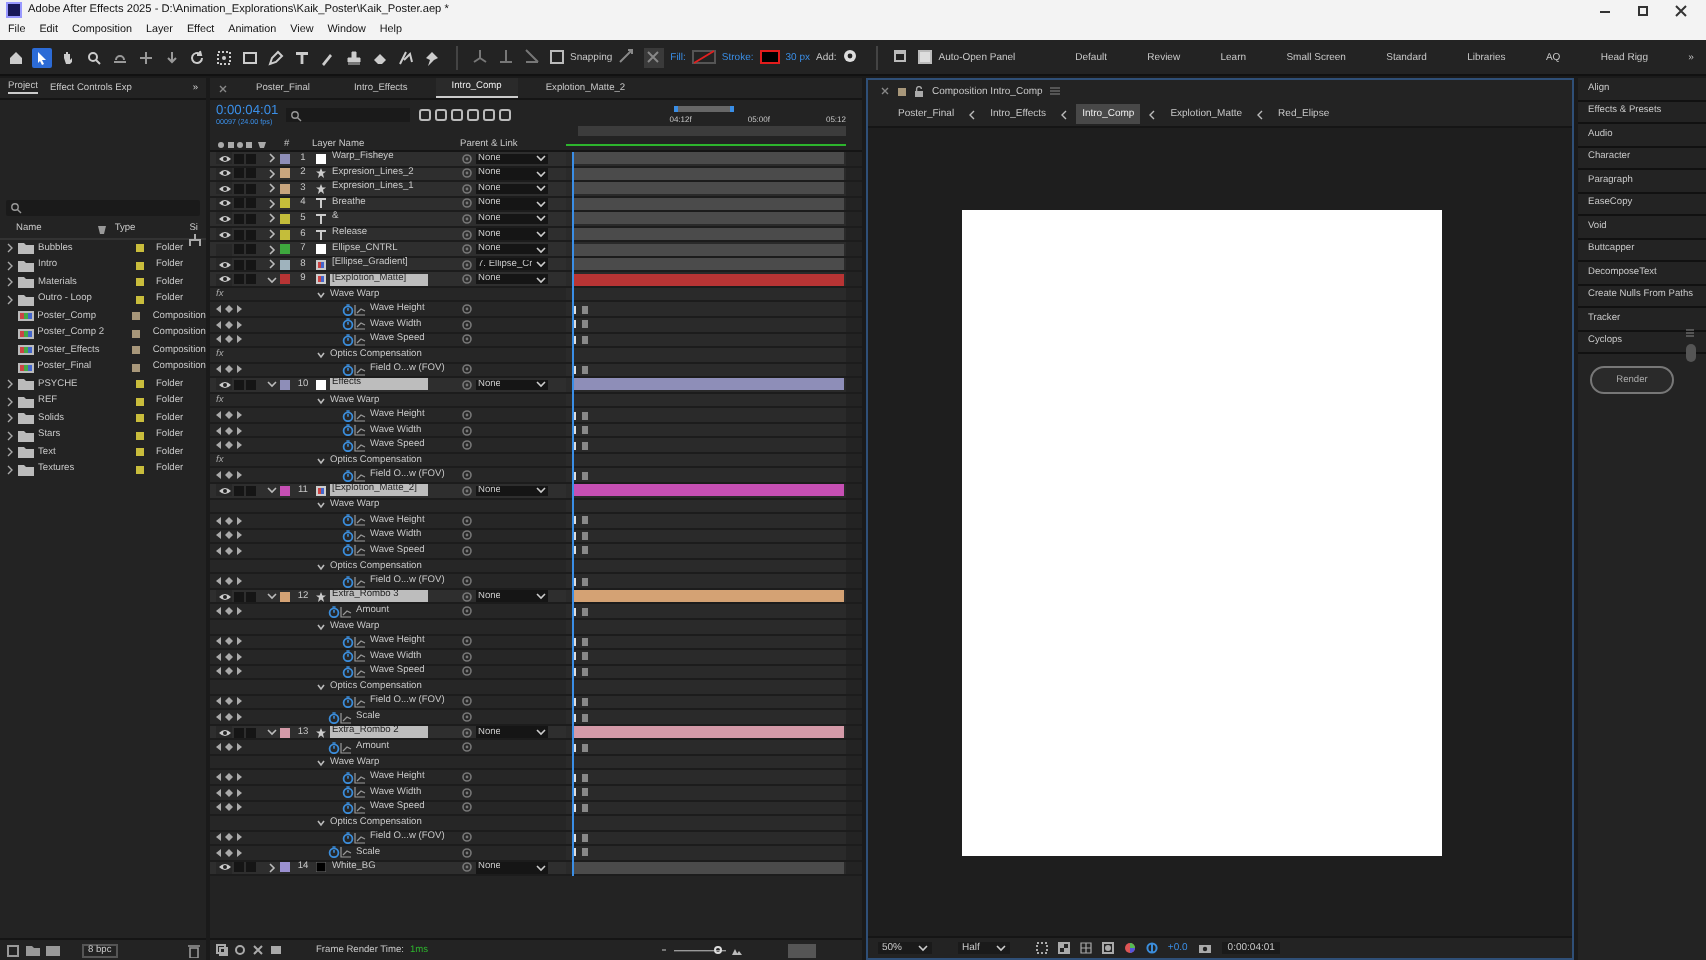  Describe the element at coordinates (13, 950) in the screenshot. I see `interpret-footage-icon` at that location.